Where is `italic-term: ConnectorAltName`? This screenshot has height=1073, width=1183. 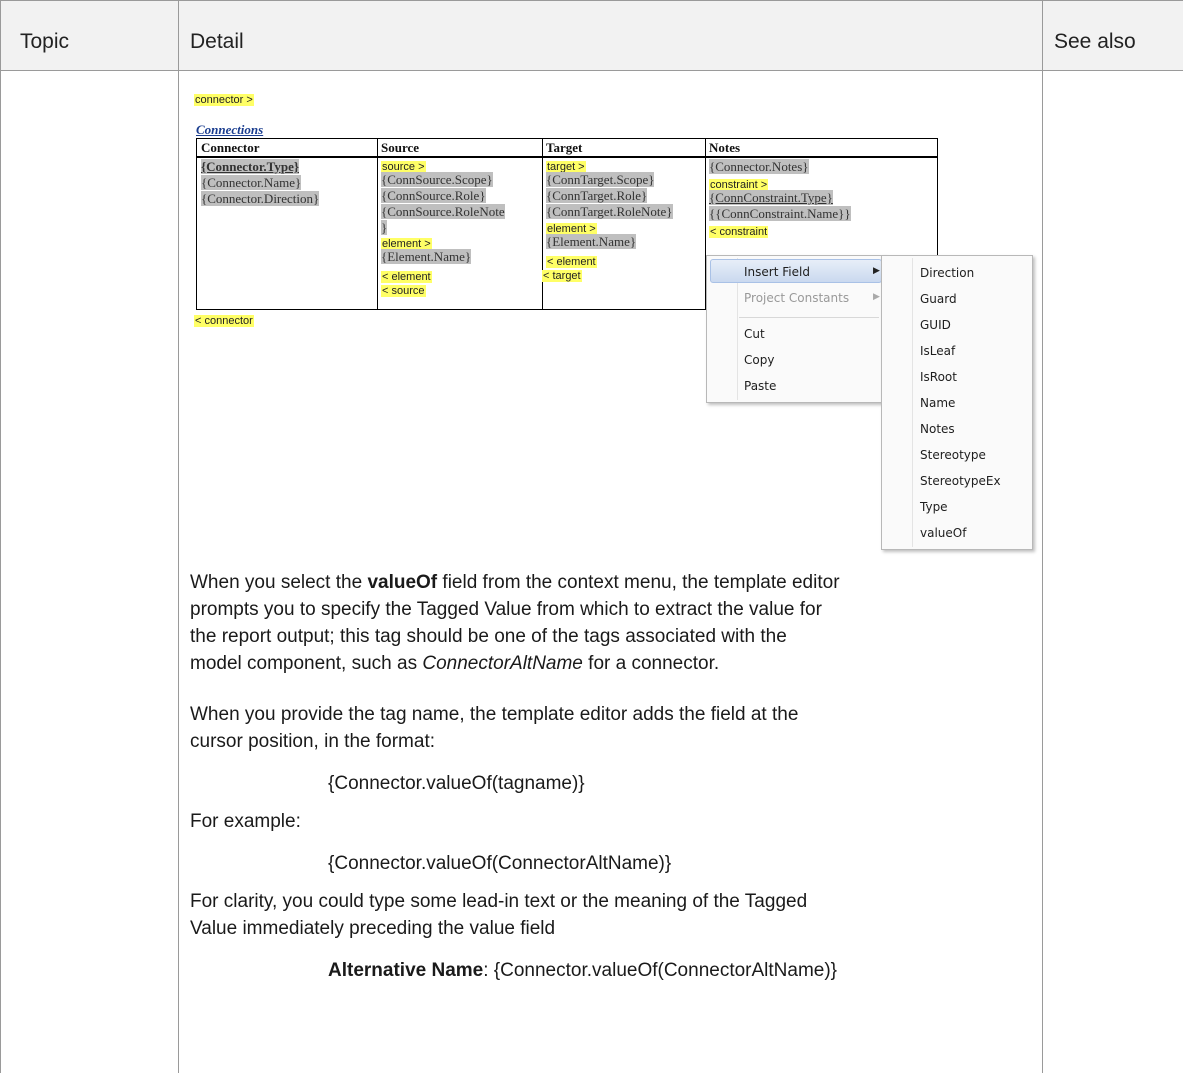
italic-term: ConnectorAltName is located at coordinates (502, 663).